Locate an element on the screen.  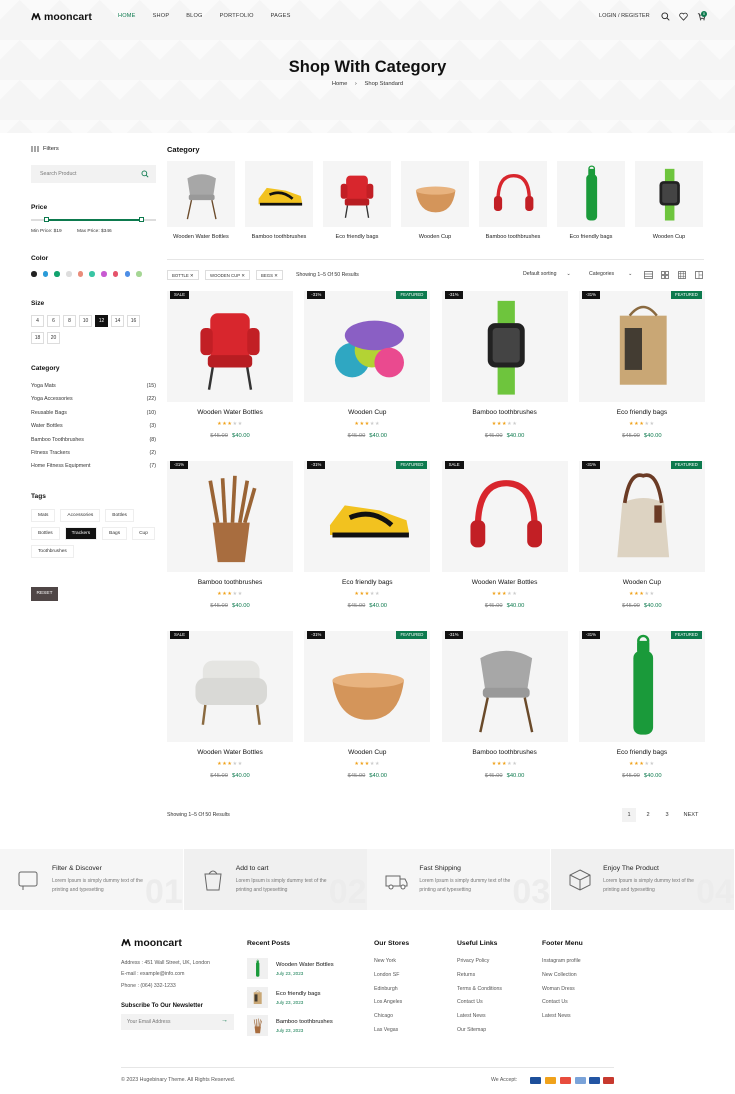
footer-link: Edinburgh is located at coordinates (386, 989).